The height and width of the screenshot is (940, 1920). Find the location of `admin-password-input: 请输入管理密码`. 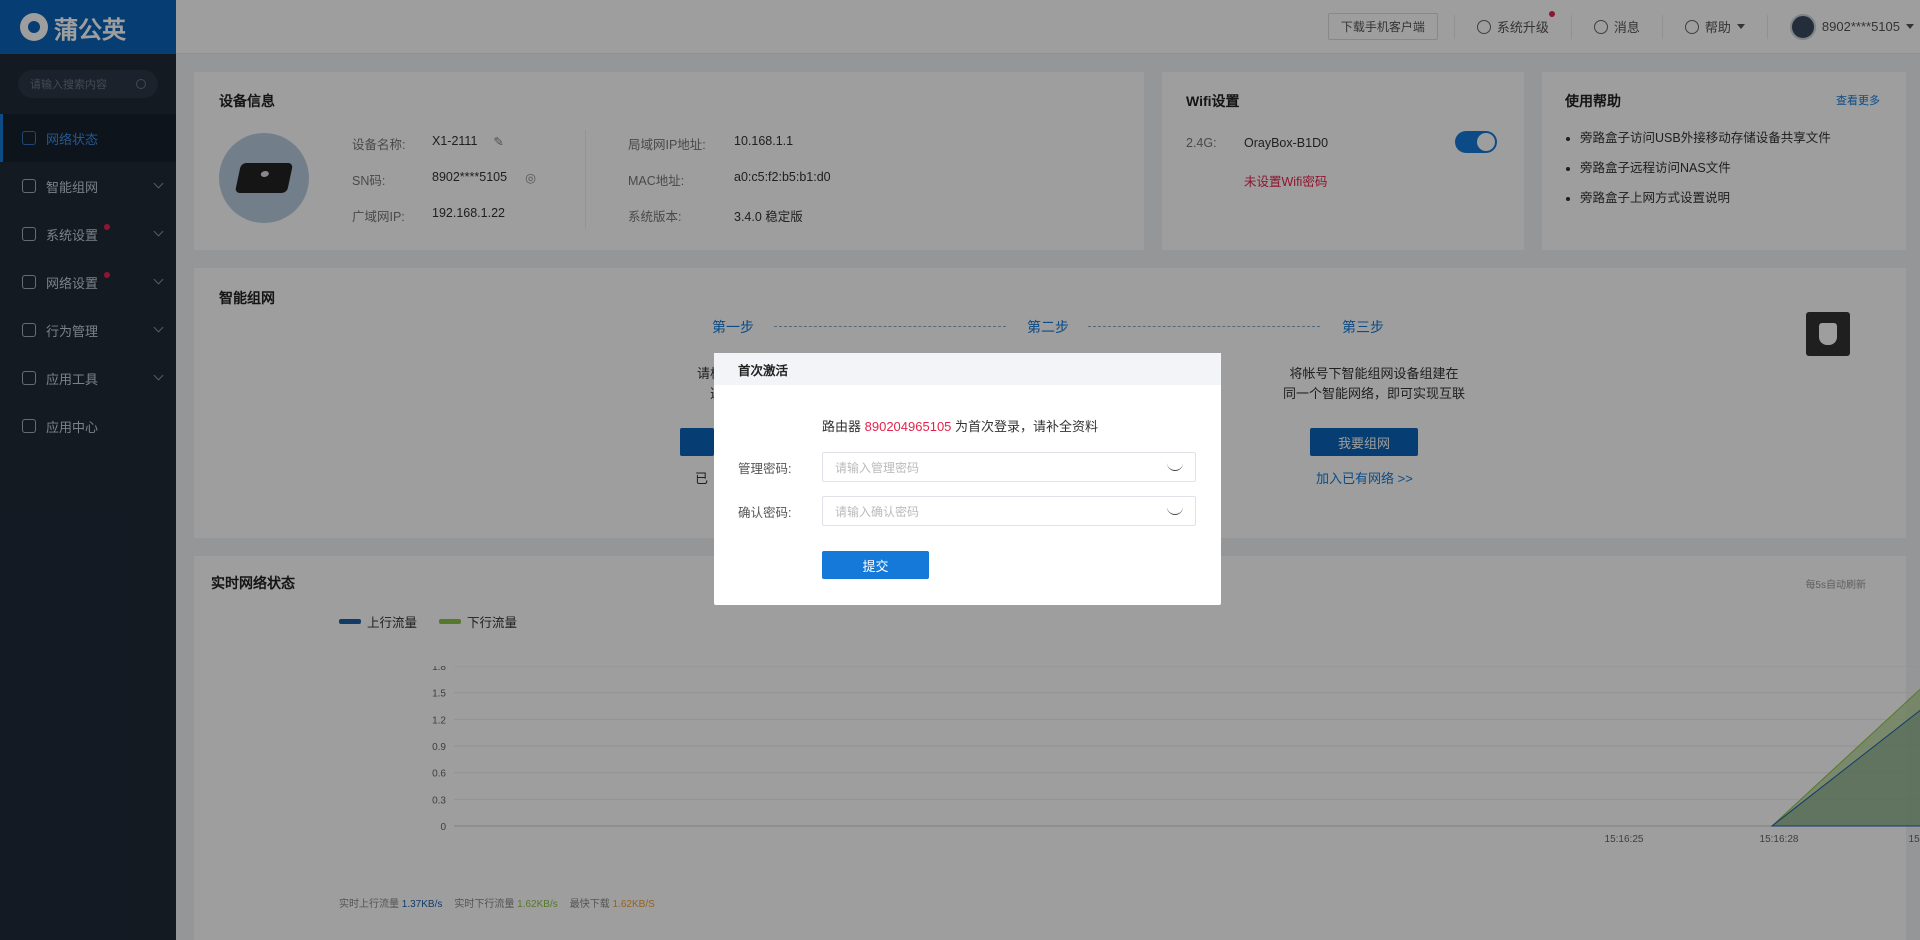

admin-password-input: 请输入管理密码 is located at coordinates (1009, 467).